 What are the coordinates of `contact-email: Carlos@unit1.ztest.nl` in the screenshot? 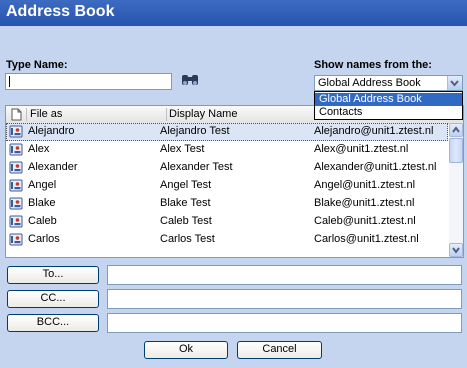 It's located at (366, 239).